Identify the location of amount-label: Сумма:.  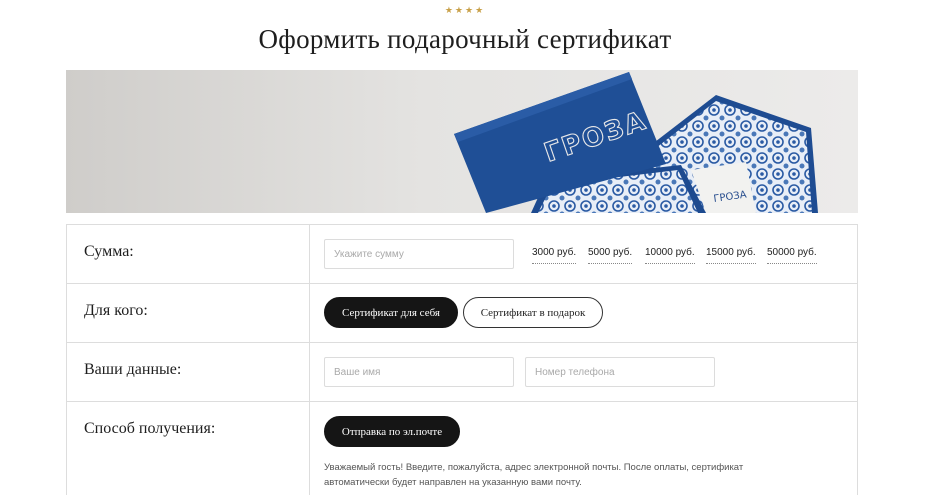
(188, 254).